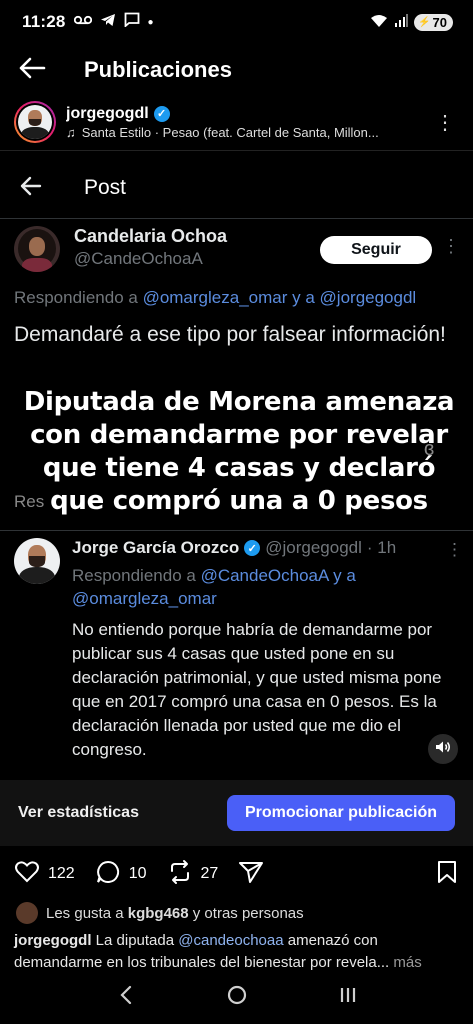 Image resolution: width=473 pixels, height=1024 pixels. I want to click on promotion-bar: Ver estadísticas Promocionar publicación, so click(236, 813).